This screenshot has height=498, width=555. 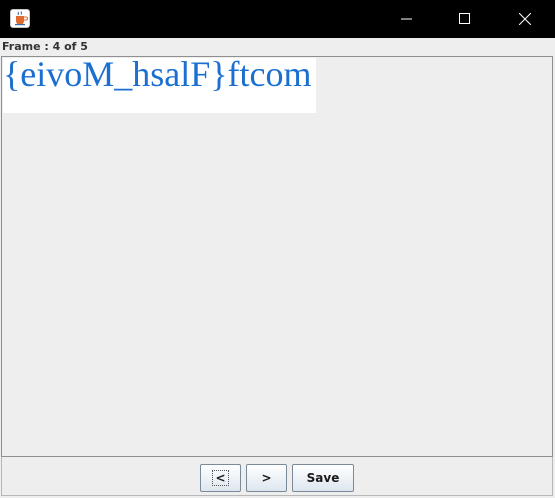 I want to click on close-button, so click(x=524, y=19).